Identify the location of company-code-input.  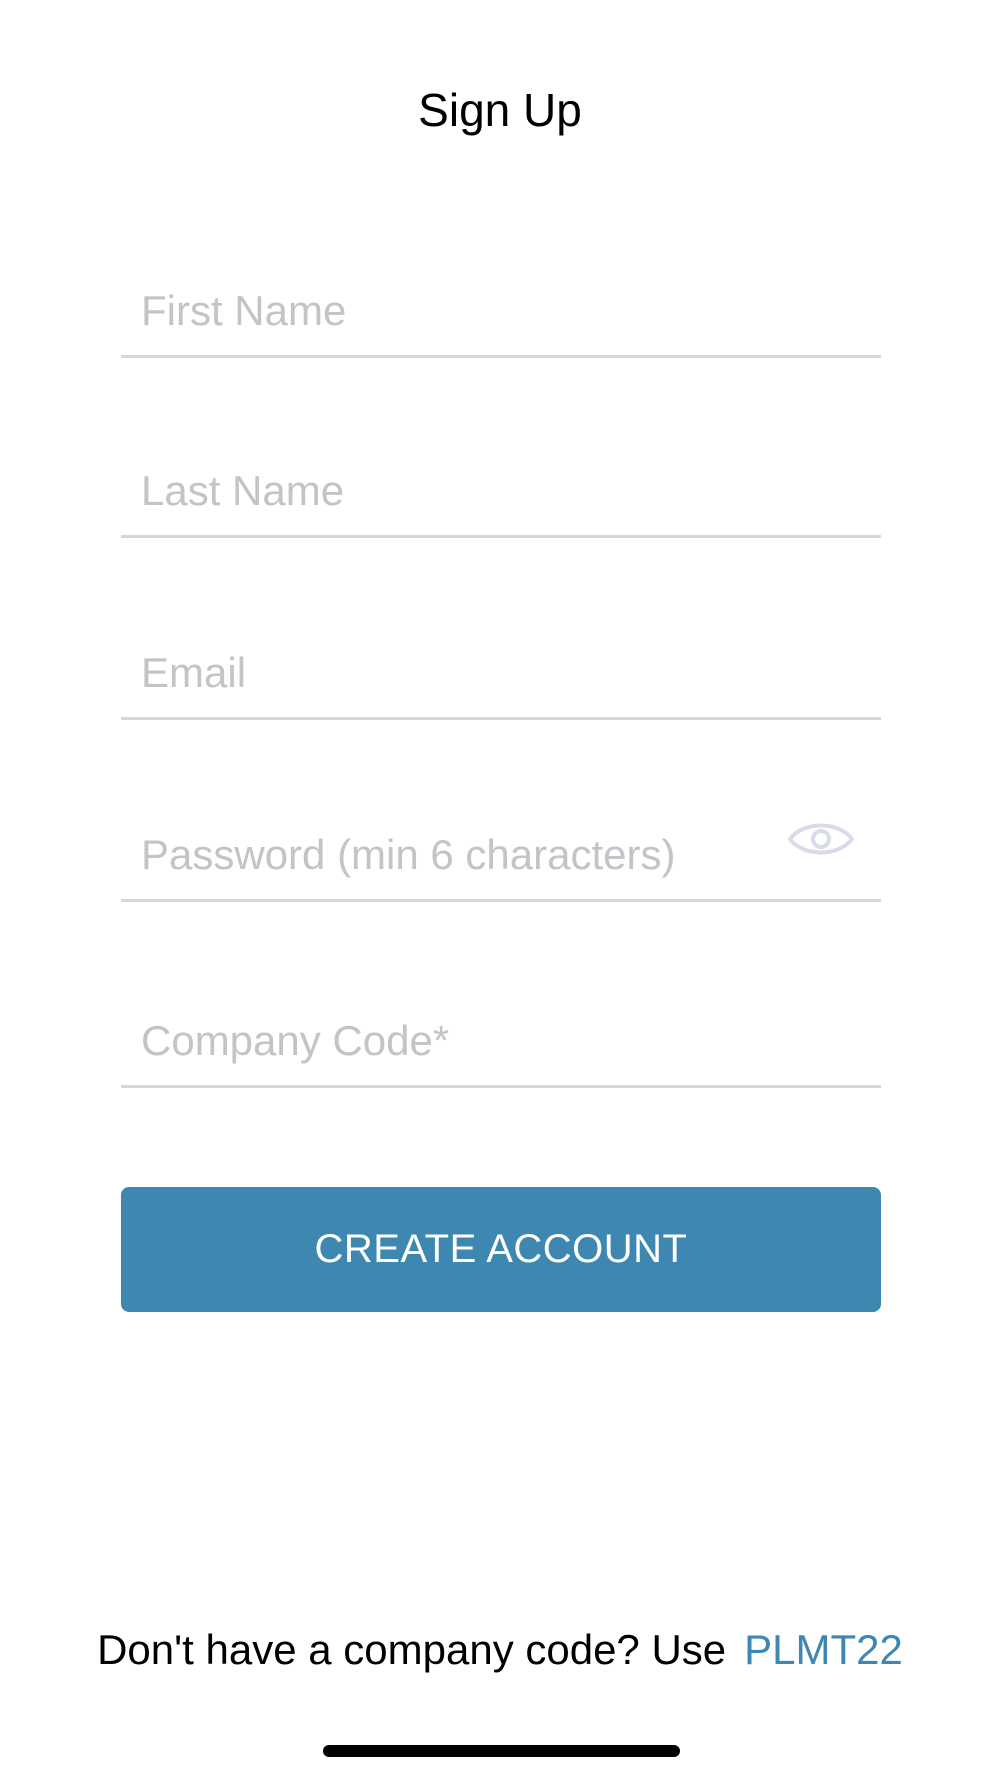
(491, 1041).